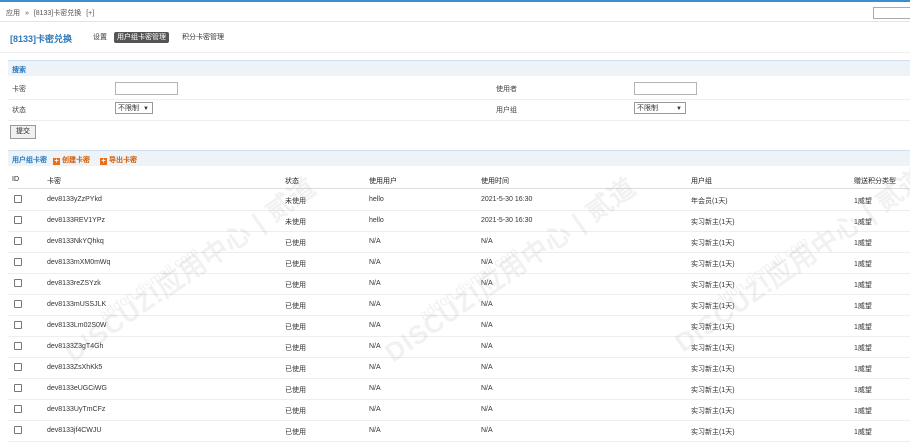 The image size is (910, 444). I want to click on table-row: dev8133Z3gT4Gh 已使用 N/A N/A 实习新主(1天) 1威望, so click(459, 347).